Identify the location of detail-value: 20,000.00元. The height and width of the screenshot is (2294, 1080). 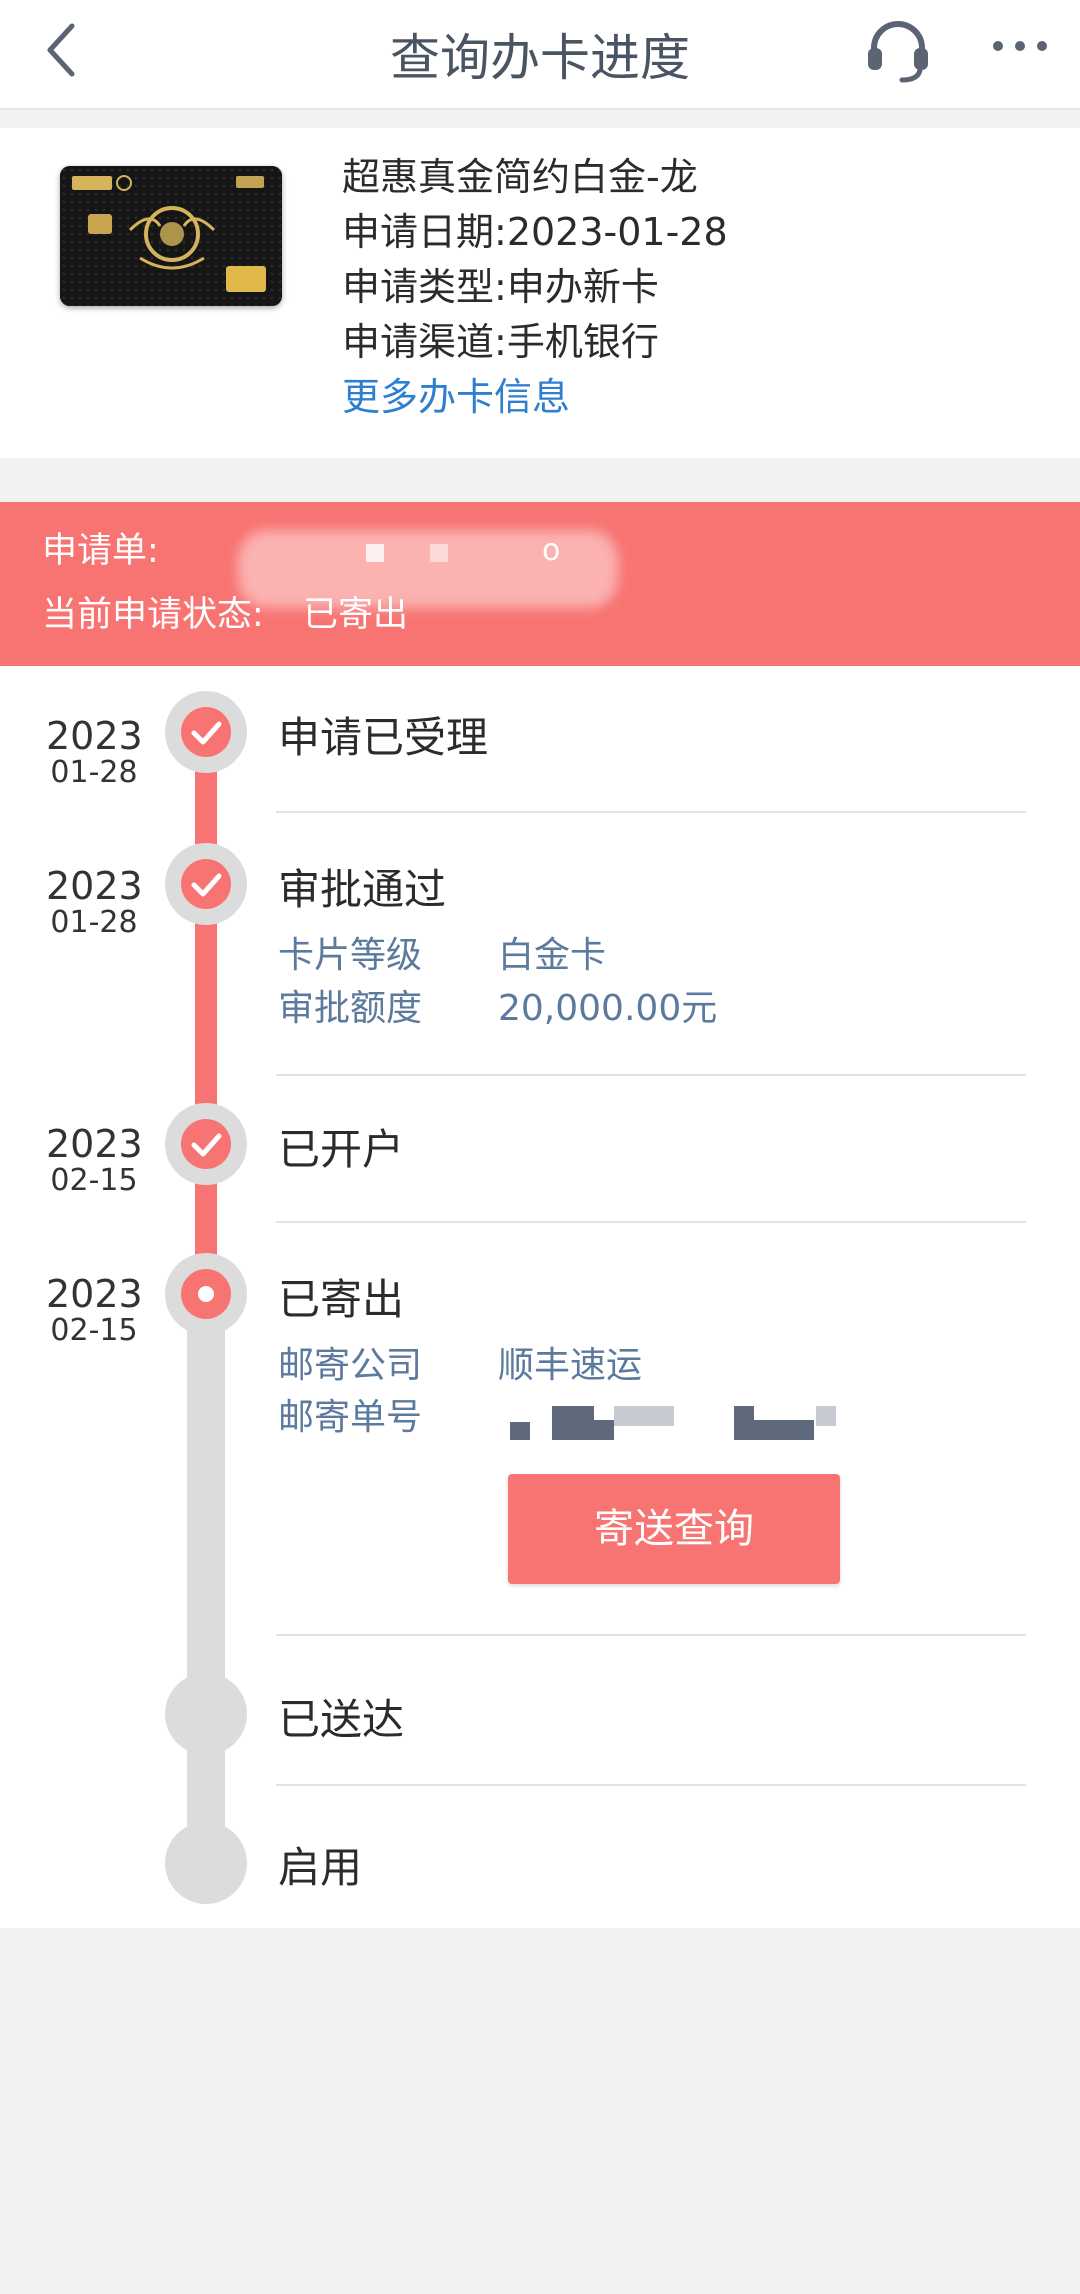
(608, 1008).